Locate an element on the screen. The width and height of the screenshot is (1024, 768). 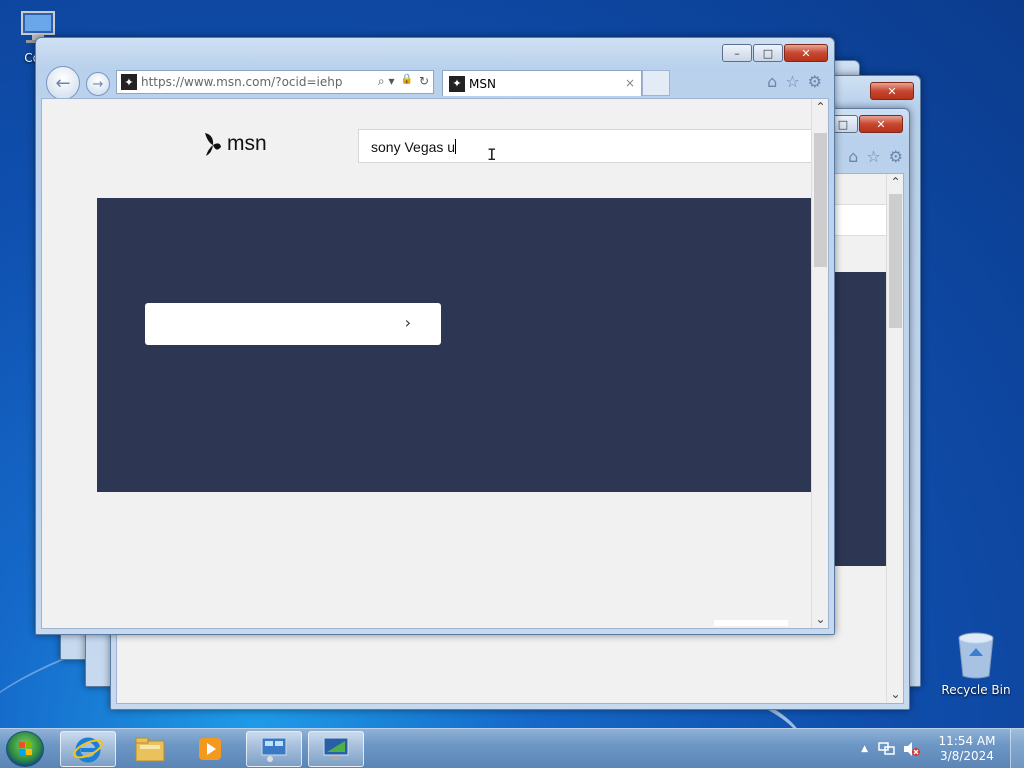
control-panel-icon is located at coordinates (274, 749).